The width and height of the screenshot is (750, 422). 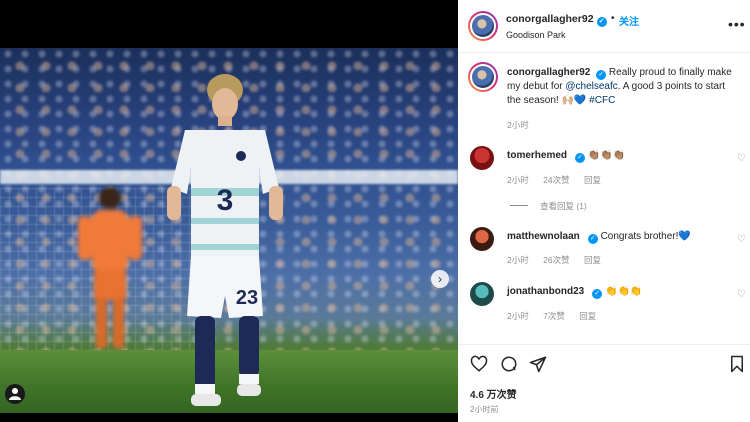 What do you see at coordinates (737, 364) in the screenshot?
I see `bookmark-icon` at bounding box center [737, 364].